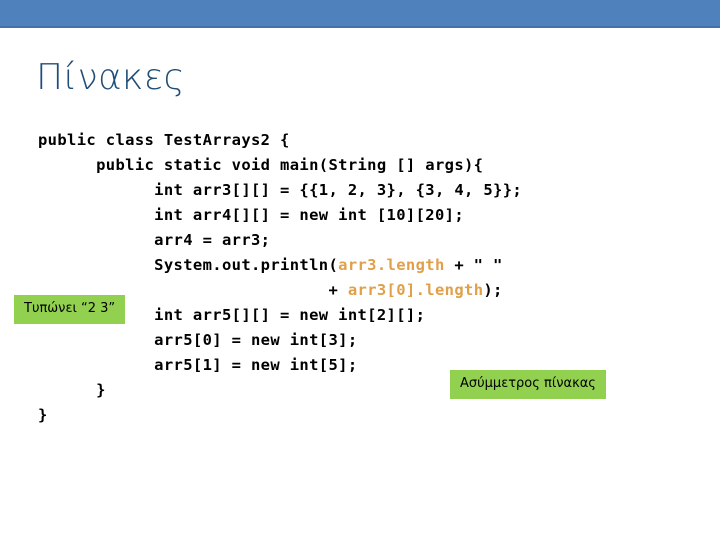 The width and height of the screenshot is (720, 540). What do you see at coordinates (43, 415) in the screenshot?
I see `code-line: }` at bounding box center [43, 415].